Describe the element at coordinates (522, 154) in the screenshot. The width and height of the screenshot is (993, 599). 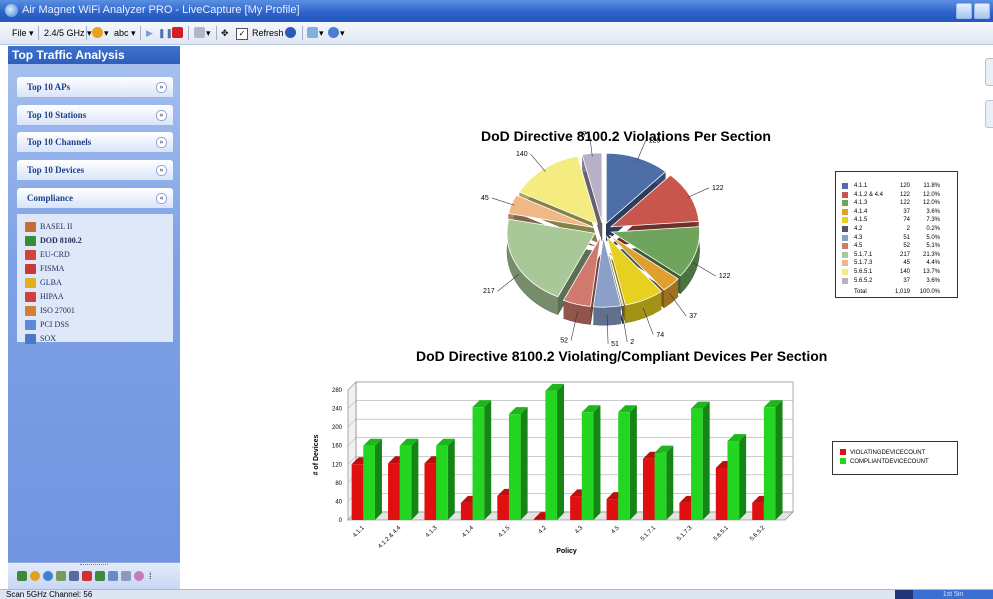
I see `pie-data-label: 140` at that location.